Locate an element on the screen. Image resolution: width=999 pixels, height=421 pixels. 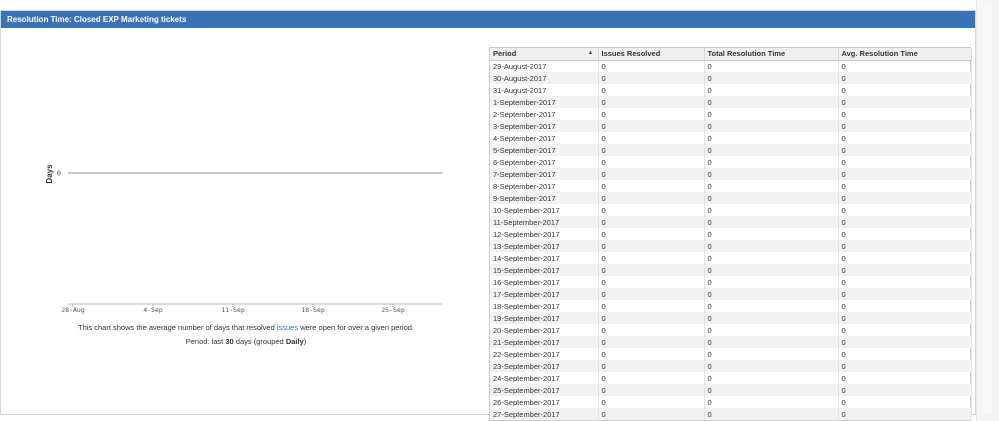
table-row: 19-September-2017 0 0 0 is located at coordinates (731, 318).